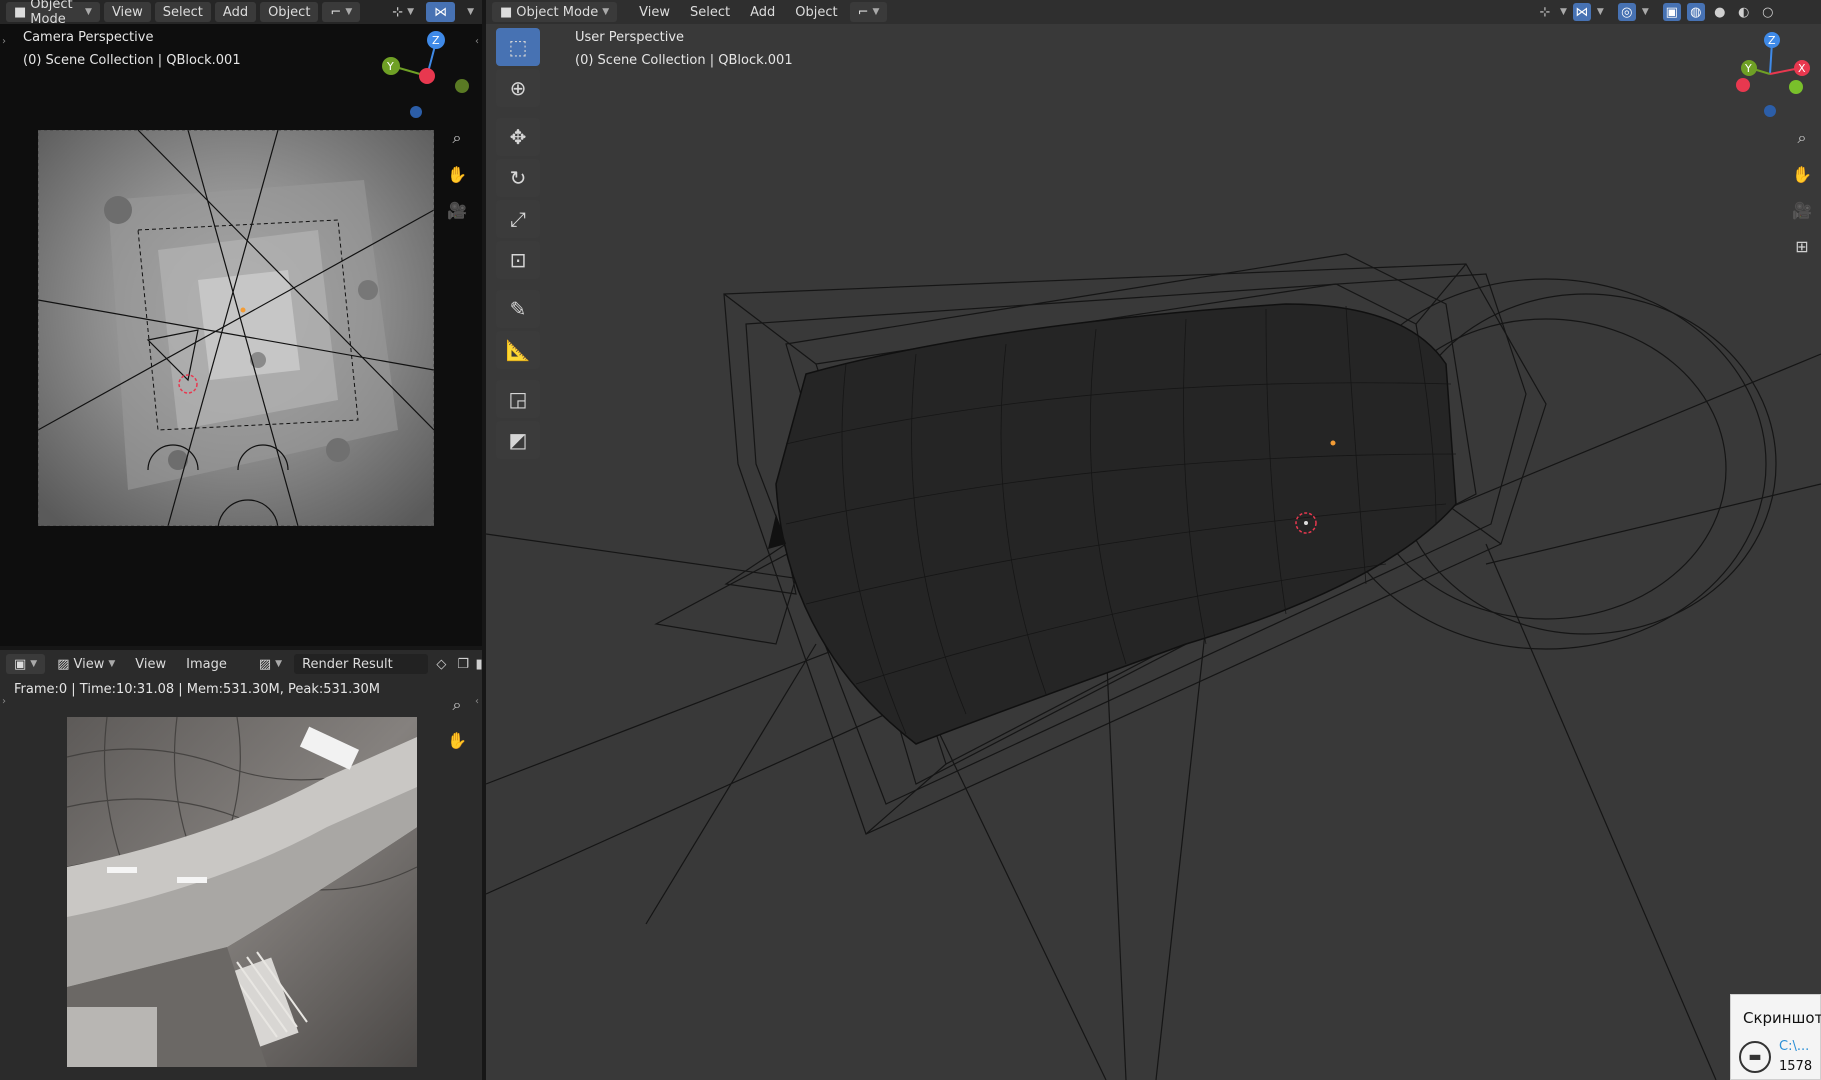  What do you see at coordinates (1626, 12) in the screenshot?
I see `overlay-icon: ◎` at bounding box center [1626, 12].